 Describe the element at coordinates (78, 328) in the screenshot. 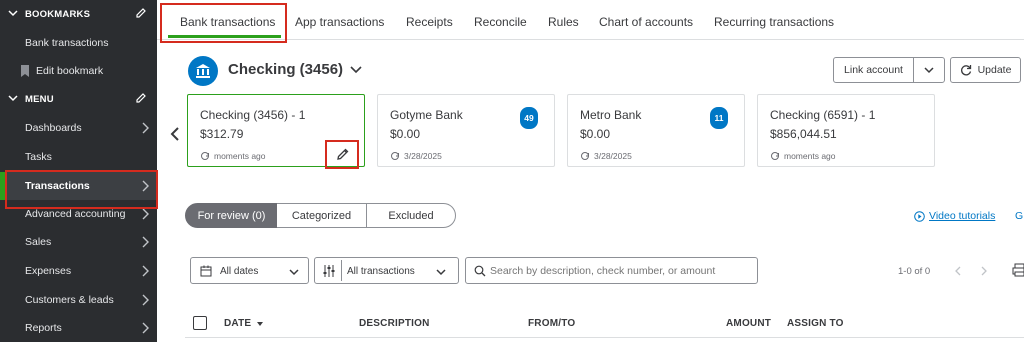

I see `sidebar-item-reports: Reports` at that location.